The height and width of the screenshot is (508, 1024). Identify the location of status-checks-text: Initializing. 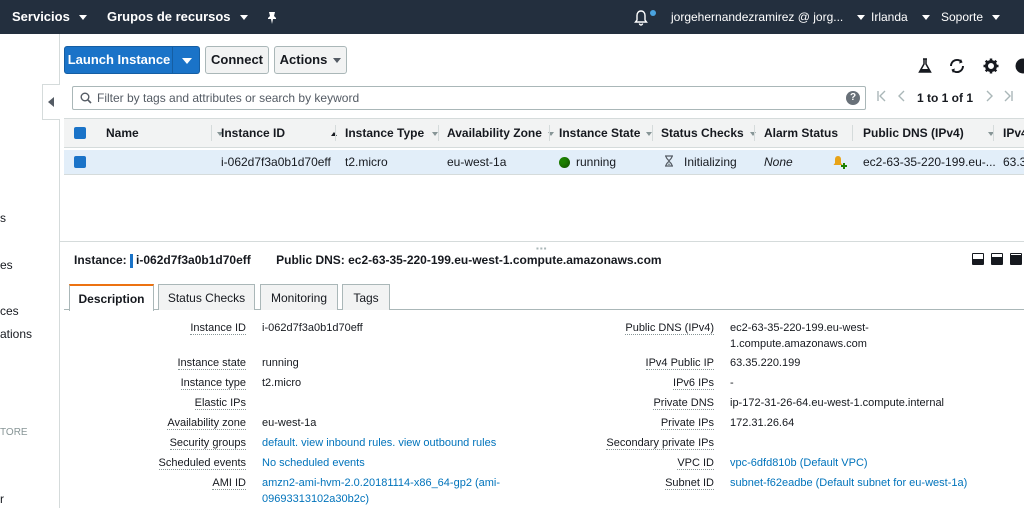
(710, 162).